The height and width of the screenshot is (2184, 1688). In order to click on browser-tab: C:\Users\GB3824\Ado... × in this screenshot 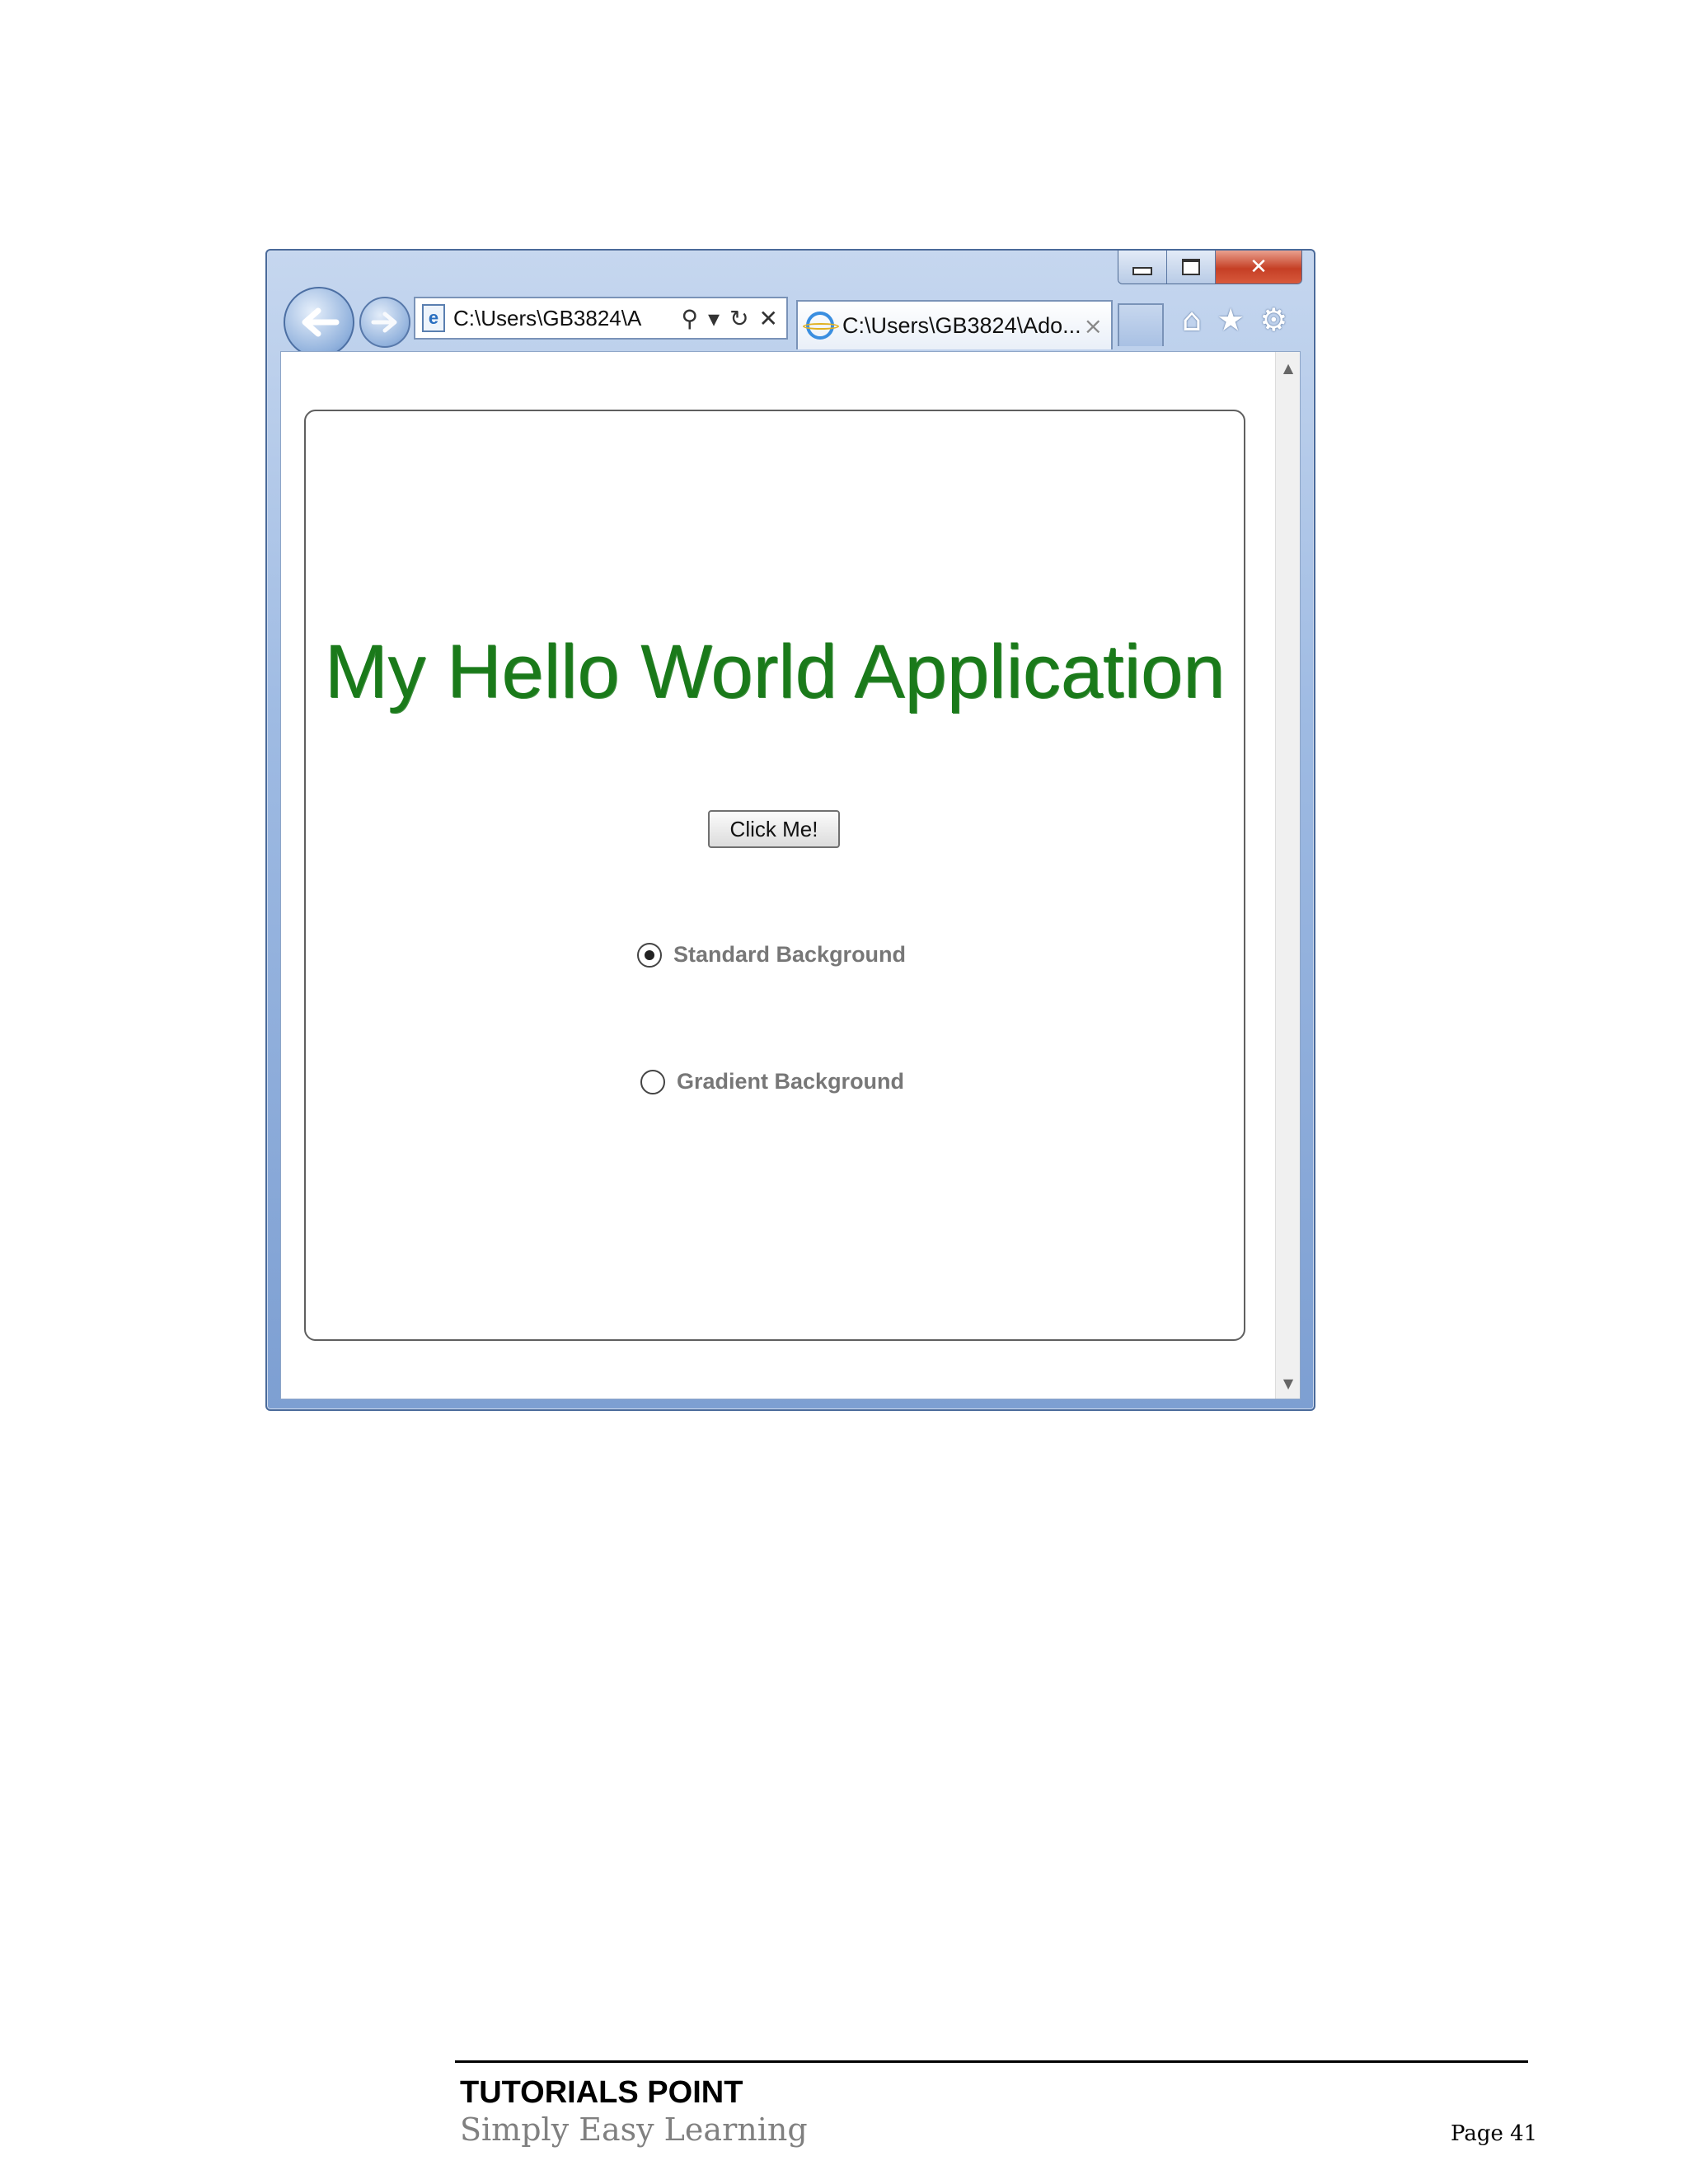, I will do `click(954, 324)`.